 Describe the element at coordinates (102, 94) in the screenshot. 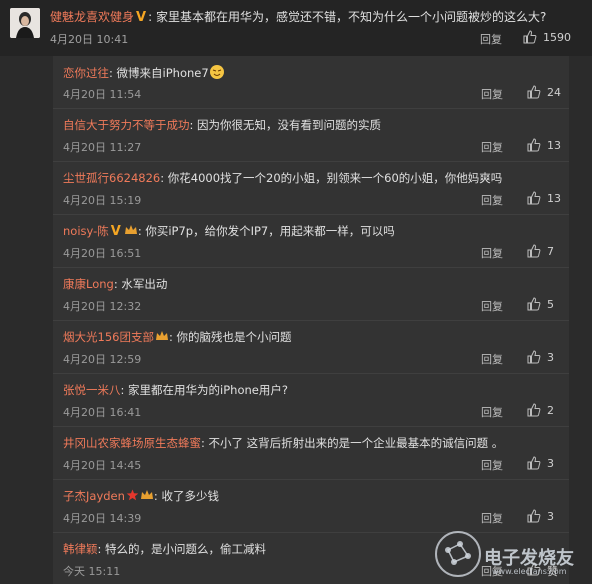

I see `comment-time: 4月20日 11:54` at that location.